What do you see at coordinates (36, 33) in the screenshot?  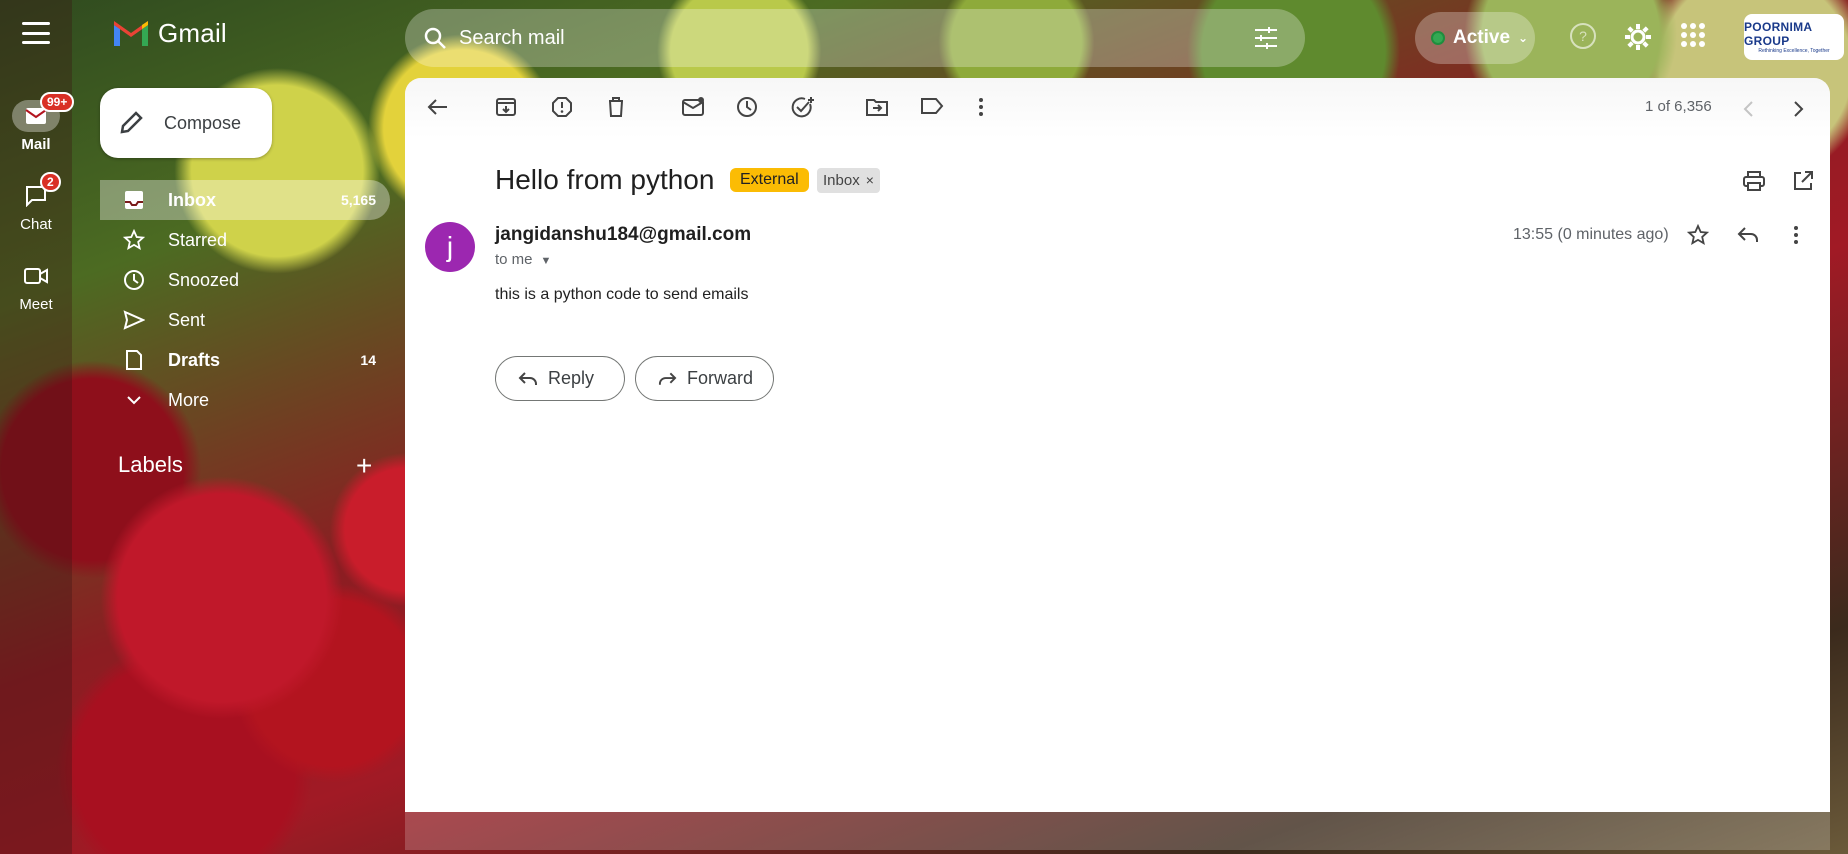 I see `main-menu-icon` at bounding box center [36, 33].